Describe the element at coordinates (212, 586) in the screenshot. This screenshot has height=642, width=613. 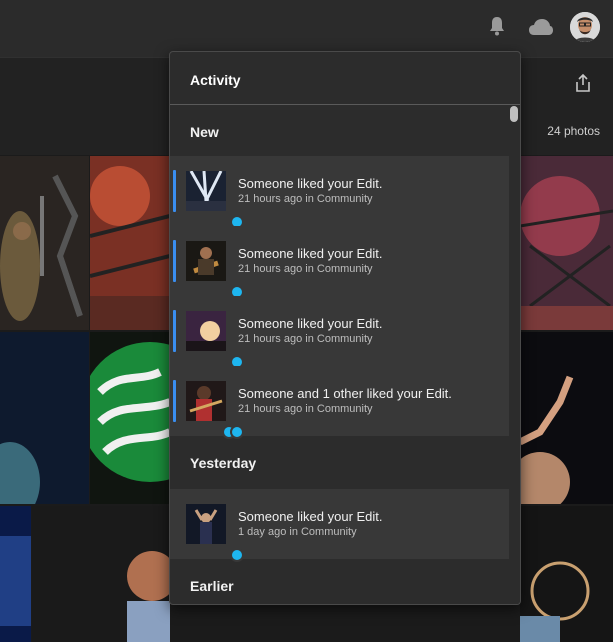
I see `section-earlier-title: Earlier` at that location.